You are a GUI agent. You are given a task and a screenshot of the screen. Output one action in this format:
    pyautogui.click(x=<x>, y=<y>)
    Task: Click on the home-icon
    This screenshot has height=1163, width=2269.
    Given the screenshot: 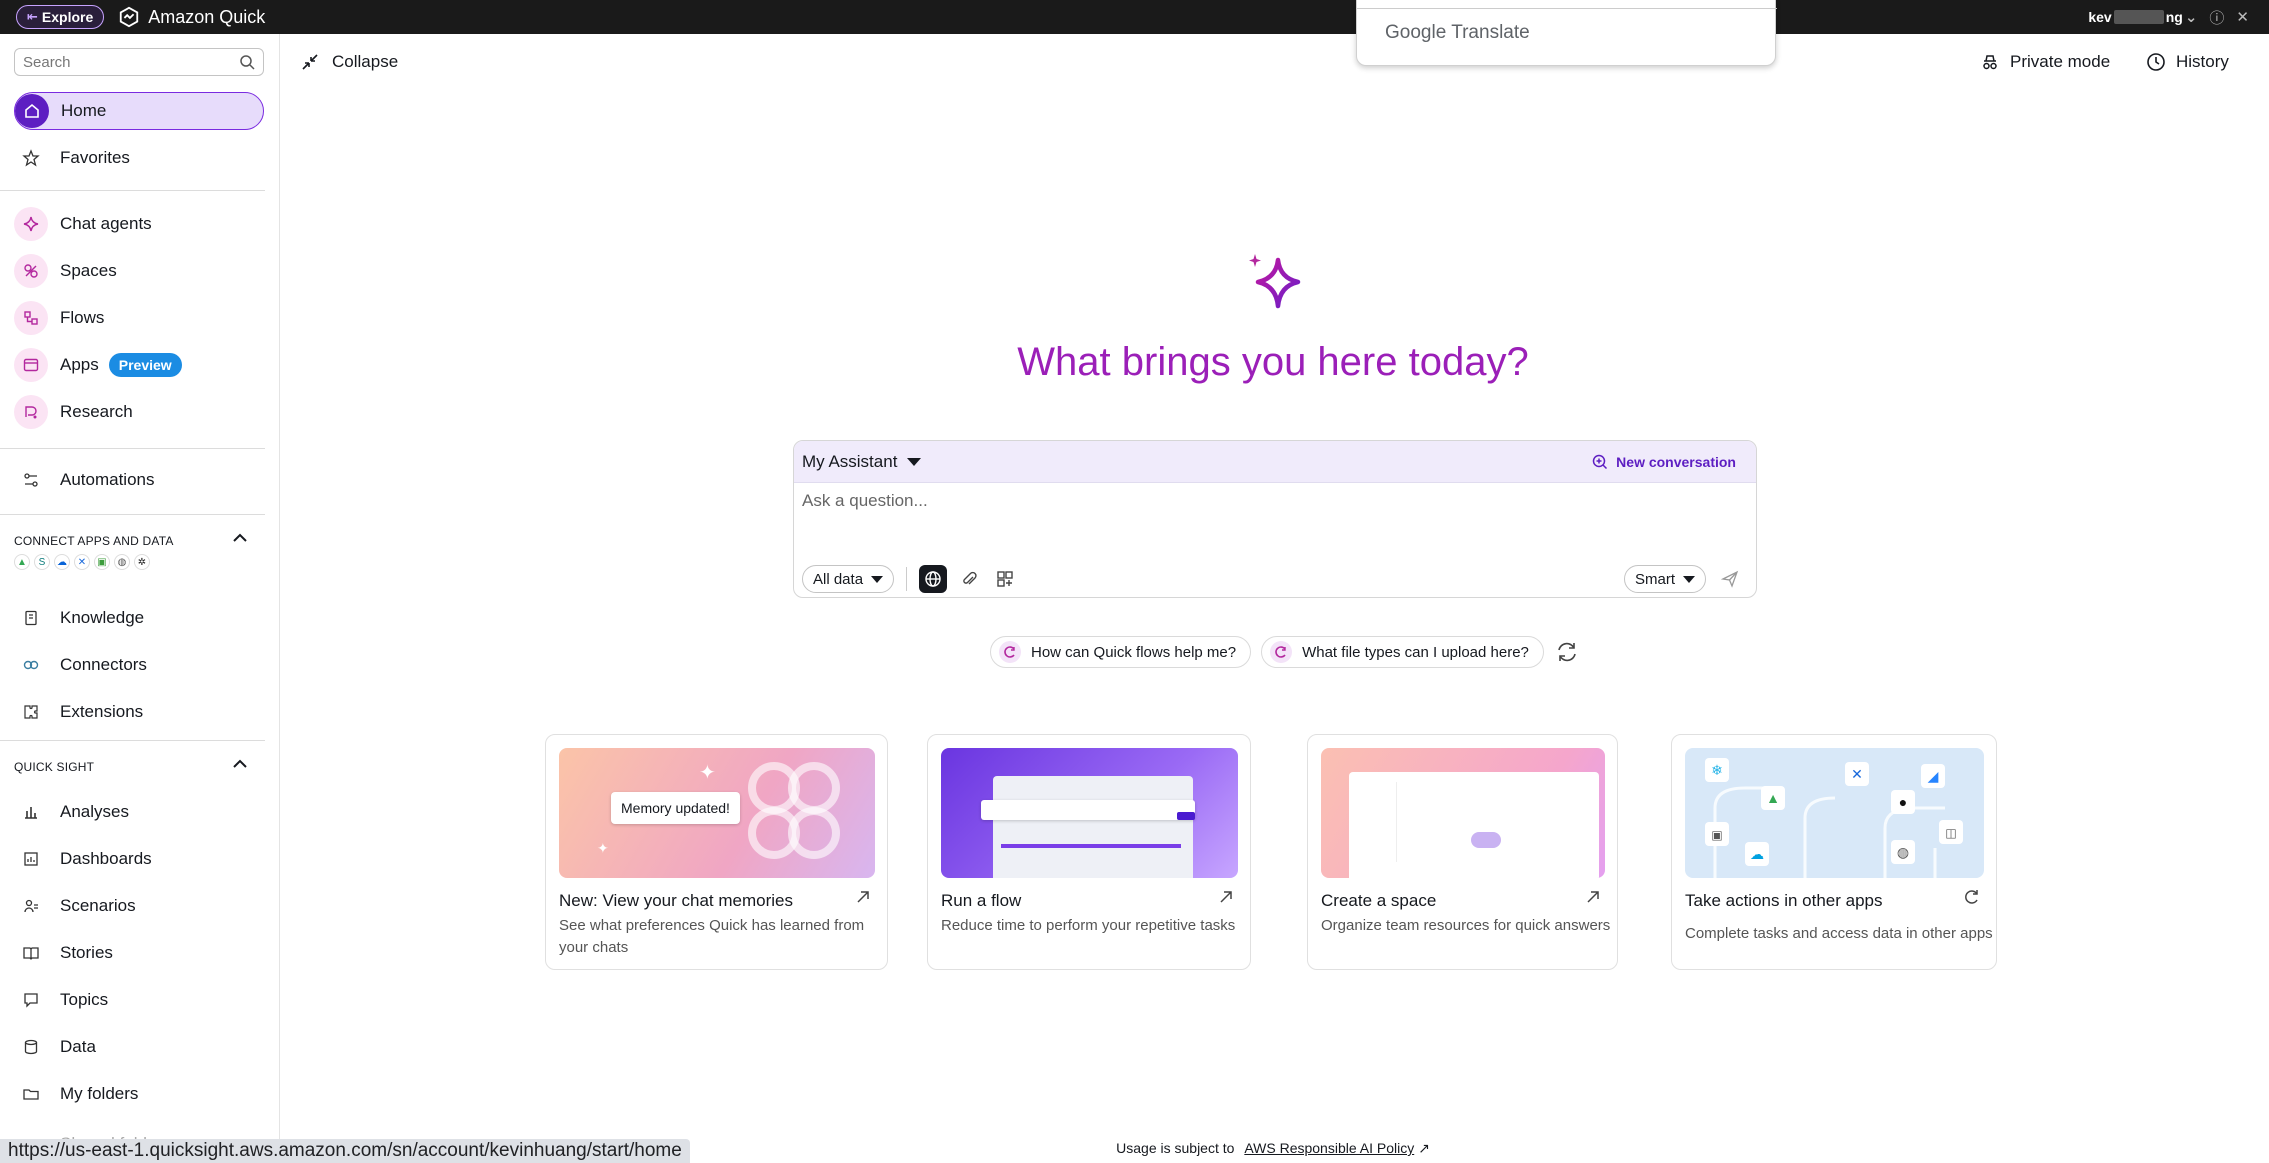 What is the action you would take?
    pyautogui.click(x=32, y=111)
    